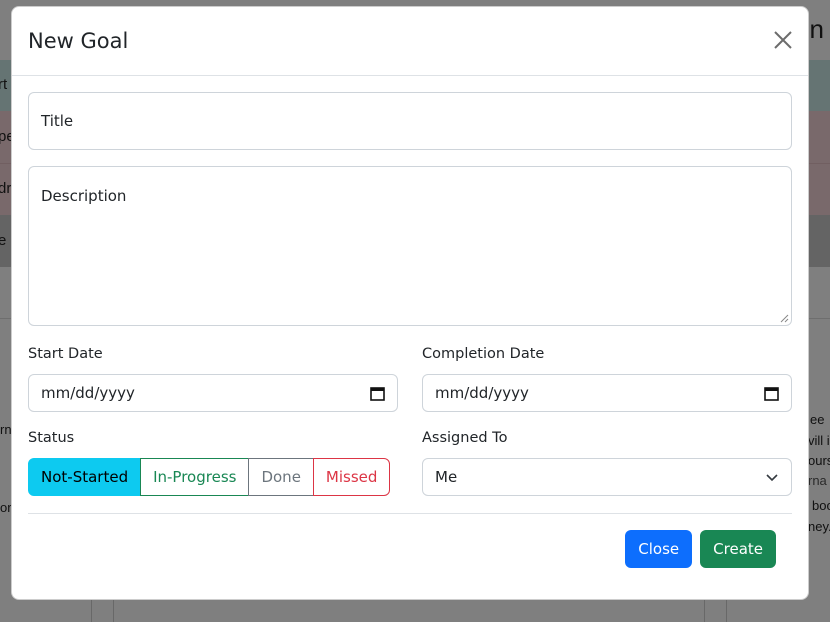 This screenshot has width=830, height=622. Describe the element at coordinates (784, 318) in the screenshot. I see `resize-handle-icon` at that location.